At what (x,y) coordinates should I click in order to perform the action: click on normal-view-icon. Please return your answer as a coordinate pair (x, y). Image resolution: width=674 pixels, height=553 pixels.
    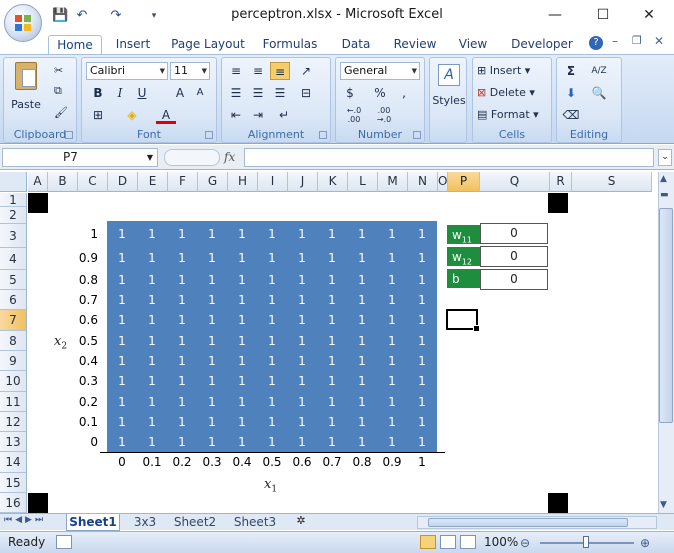
    Looking at the image, I should click on (428, 542).